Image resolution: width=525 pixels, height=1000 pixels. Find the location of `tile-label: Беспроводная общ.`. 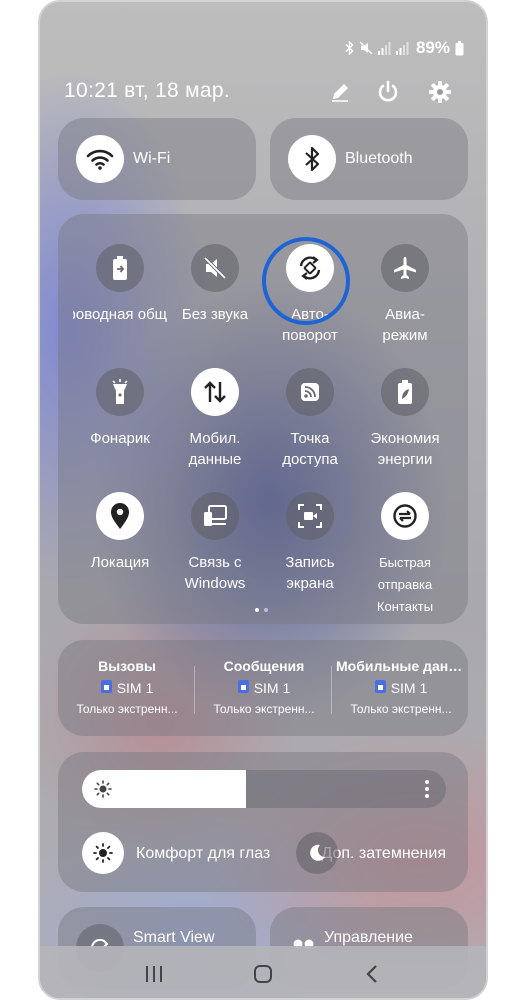

tile-label: Беспроводная общ. is located at coordinates (120, 314).